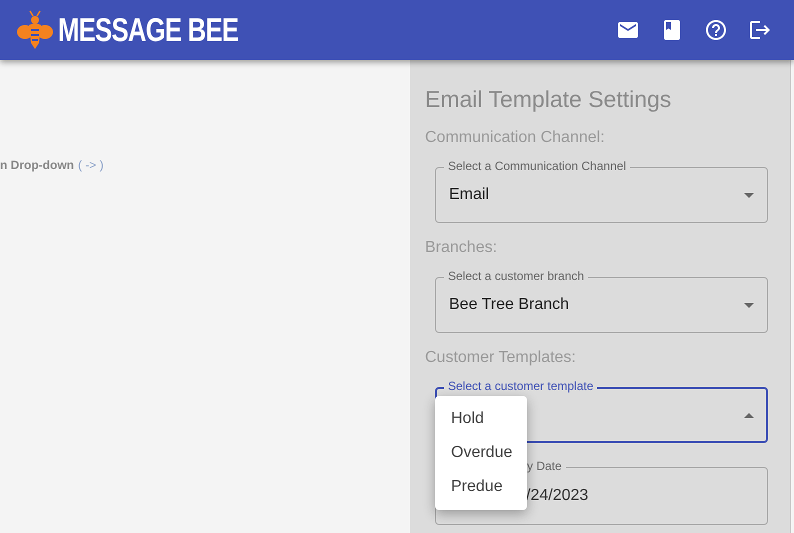 This screenshot has height=533, width=794. Describe the element at coordinates (716, 30) in the screenshot. I see `help-button` at that location.